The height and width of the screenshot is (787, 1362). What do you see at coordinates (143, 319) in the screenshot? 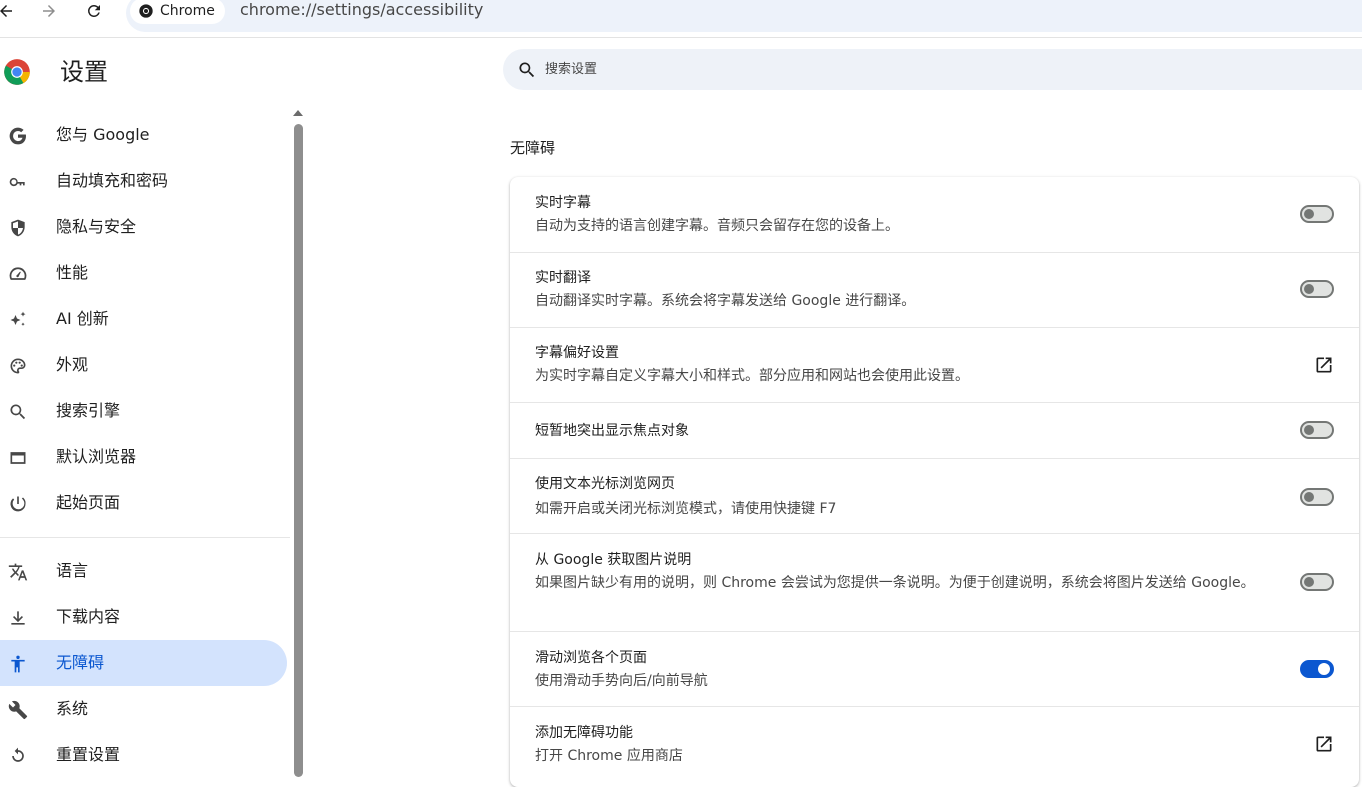
I see `sidebar-item-ai: AI 创新` at bounding box center [143, 319].